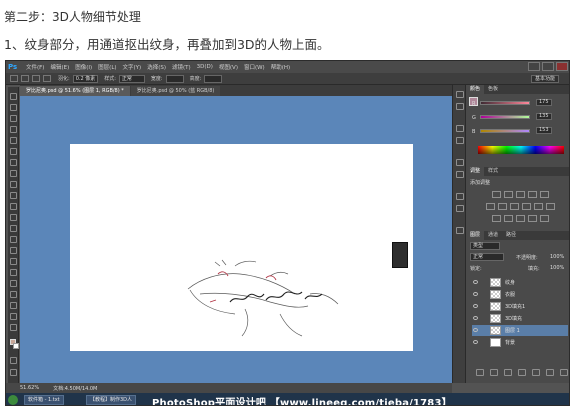  I want to click on layer-row: 背景, so click(520, 342).